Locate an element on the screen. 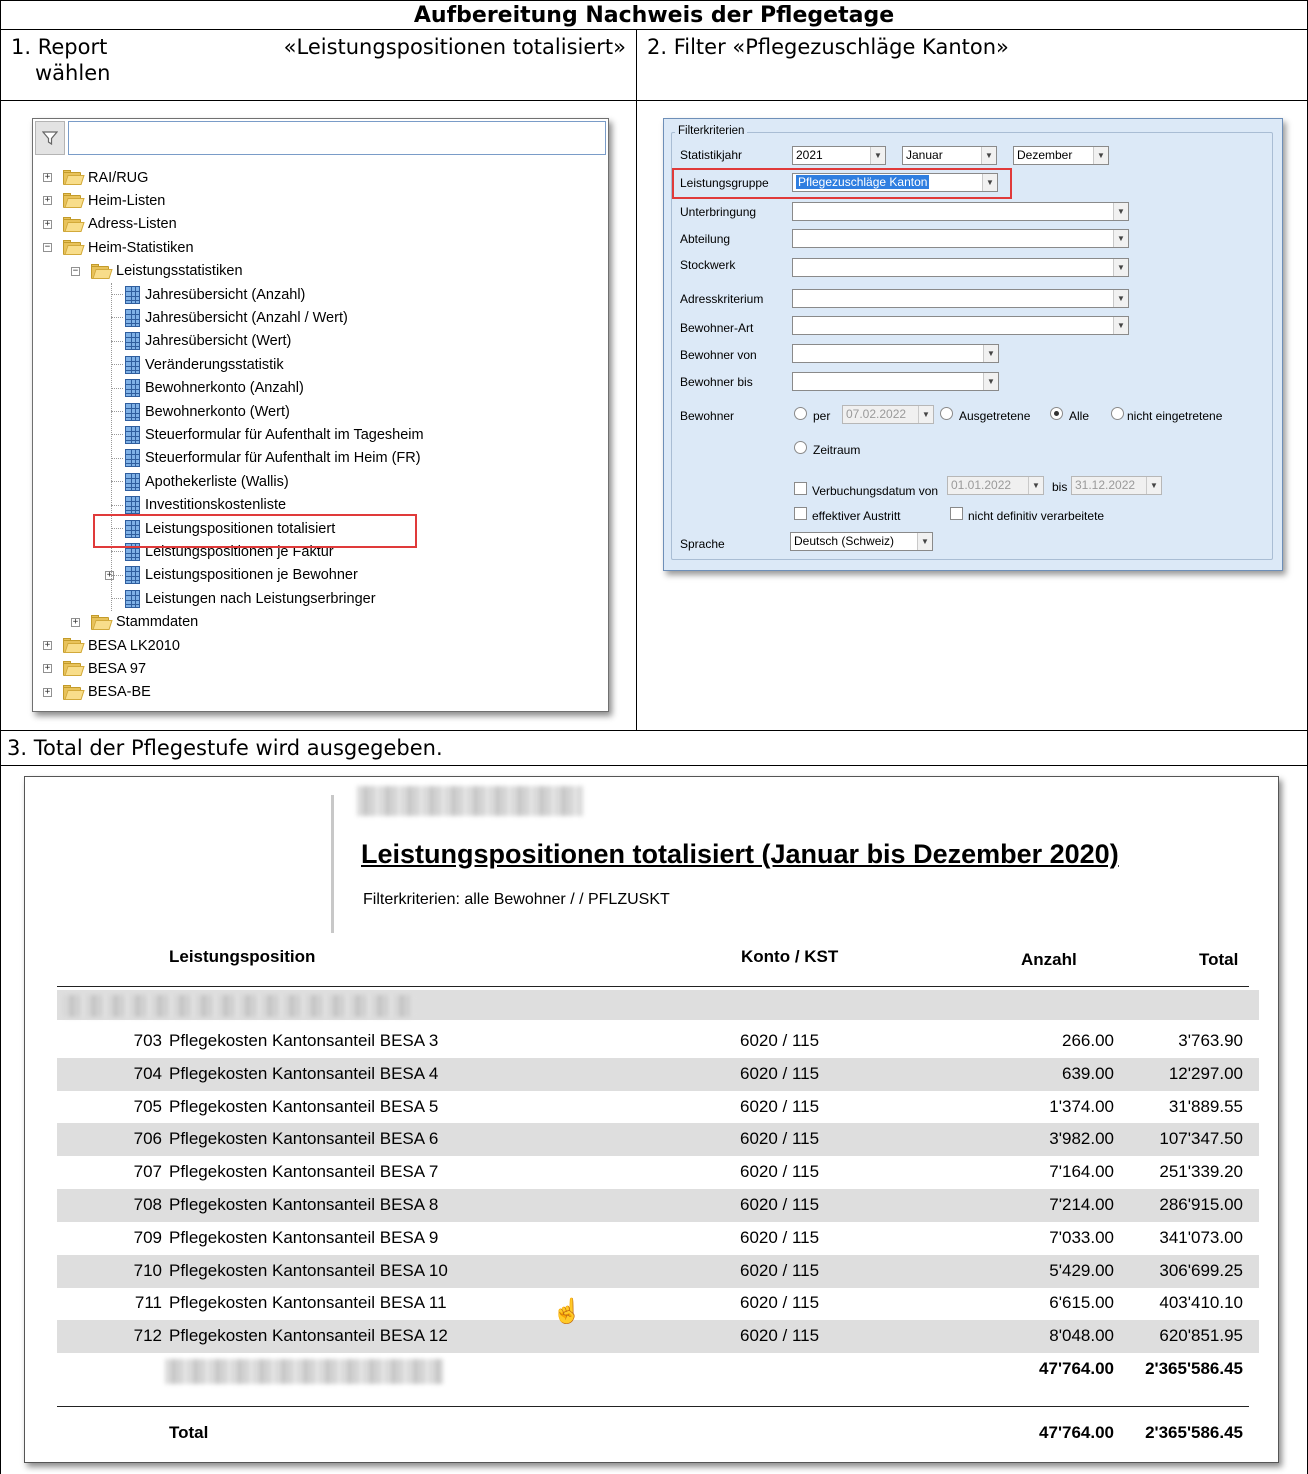 Image resolution: width=1308 pixels, height=1474 pixels. document-title: Aufbereitung Nachweis der Pflegetage is located at coordinates (654, 15).